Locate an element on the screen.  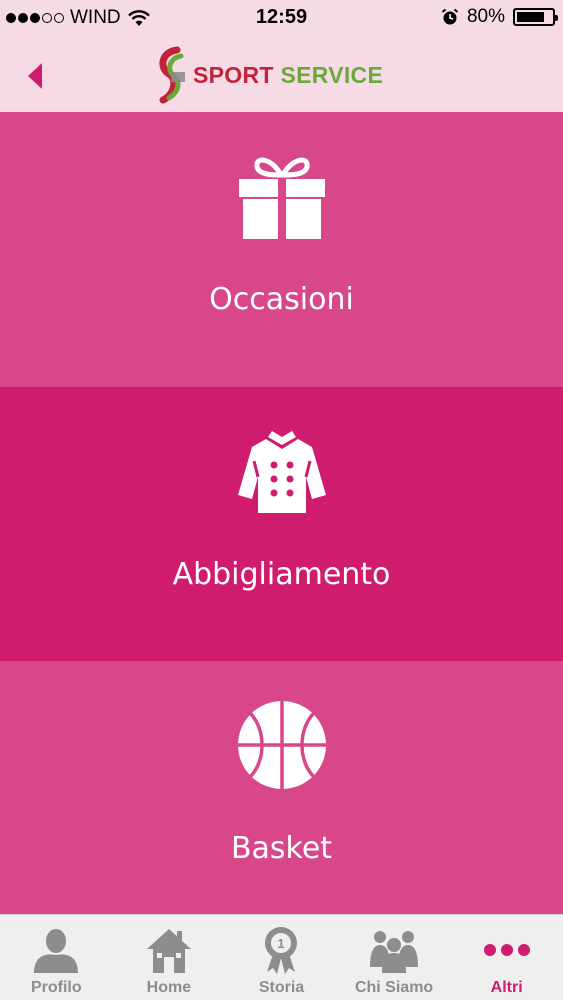
tab-label: Home is located at coordinates (169, 987).